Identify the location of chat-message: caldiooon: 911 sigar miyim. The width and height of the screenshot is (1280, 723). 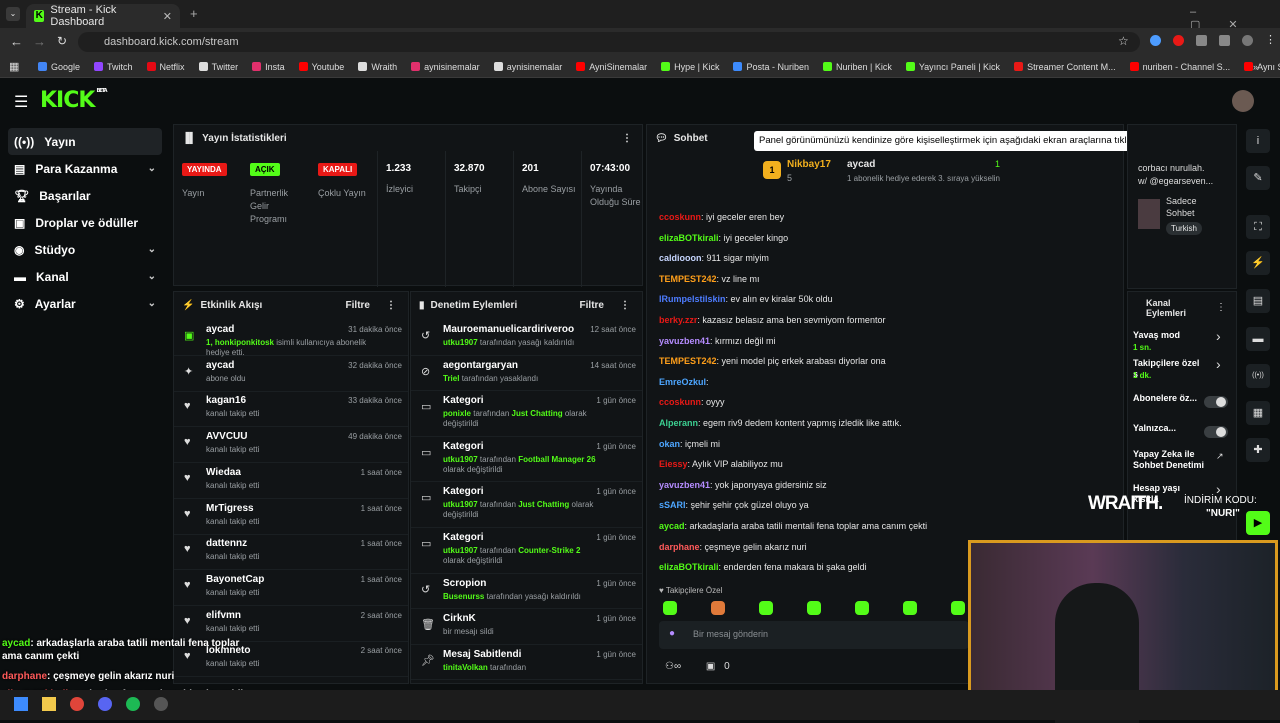
(714, 258).